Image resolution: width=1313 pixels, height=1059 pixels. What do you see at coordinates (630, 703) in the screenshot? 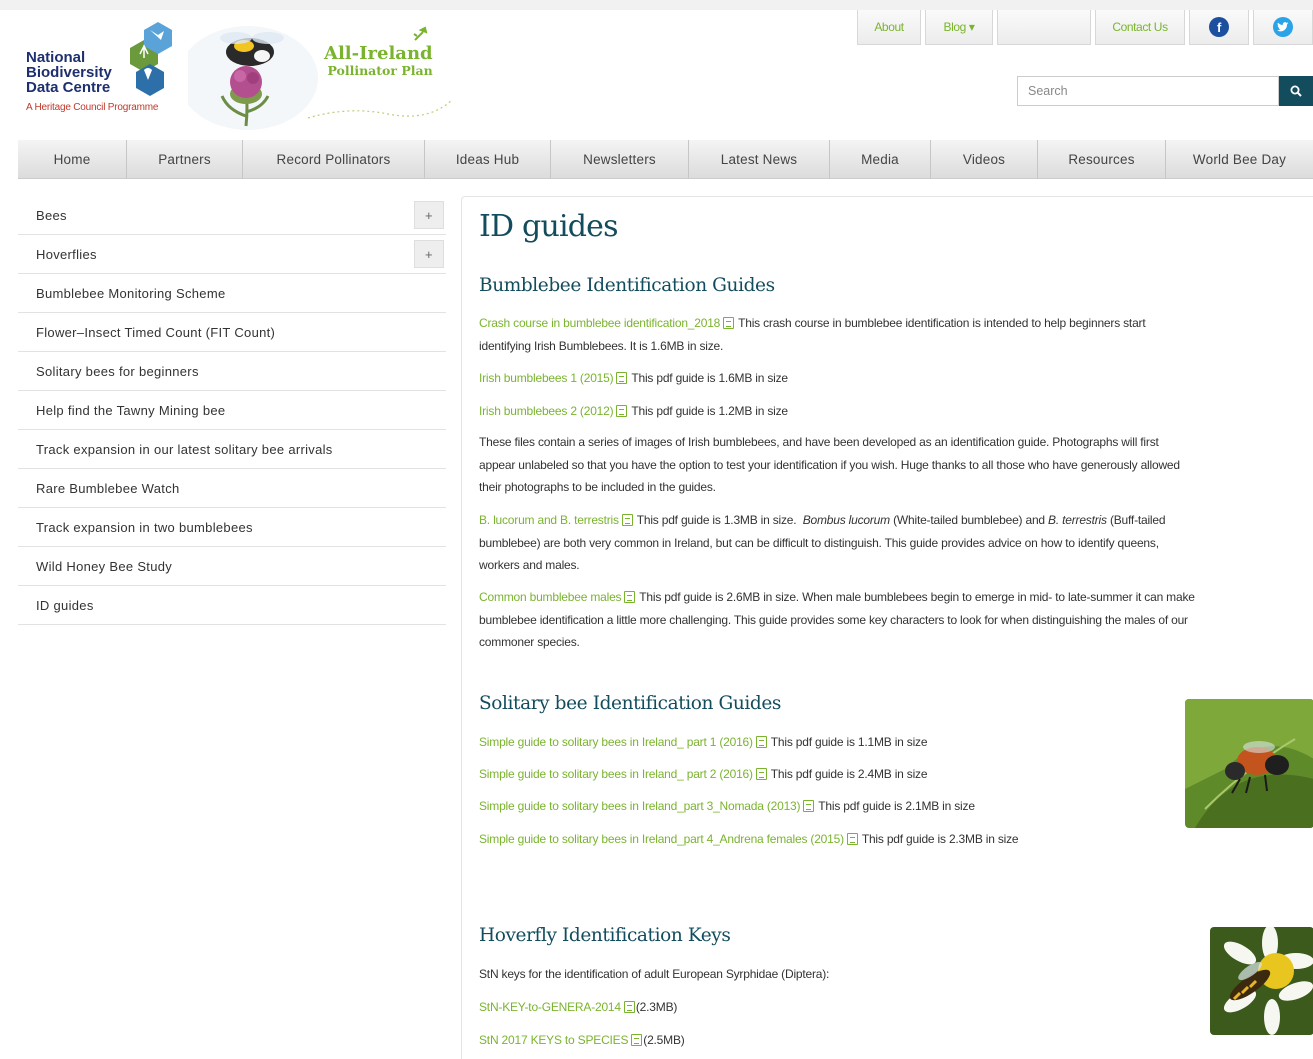
I see `solitary-guides-heading: Solitary bee Identification Guides` at bounding box center [630, 703].